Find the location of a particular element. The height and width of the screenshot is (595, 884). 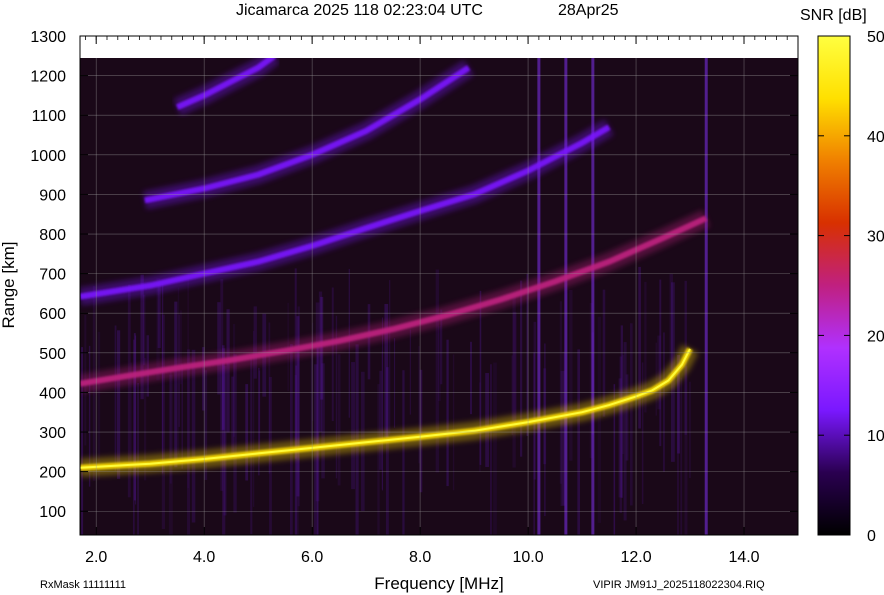

colorbar-tick-label: 20 is located at coordinates (875, 336).